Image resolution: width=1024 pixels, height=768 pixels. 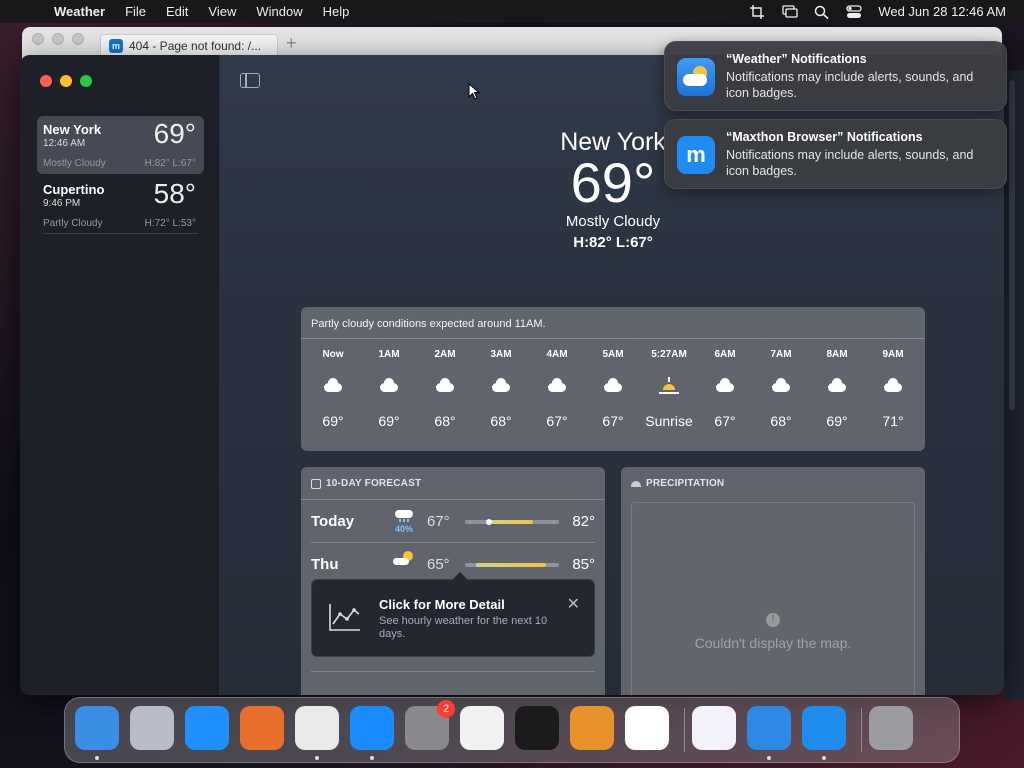 I want to click on notification-title: “Maxthon Browser” Notifications, so click(x=824, y=137).